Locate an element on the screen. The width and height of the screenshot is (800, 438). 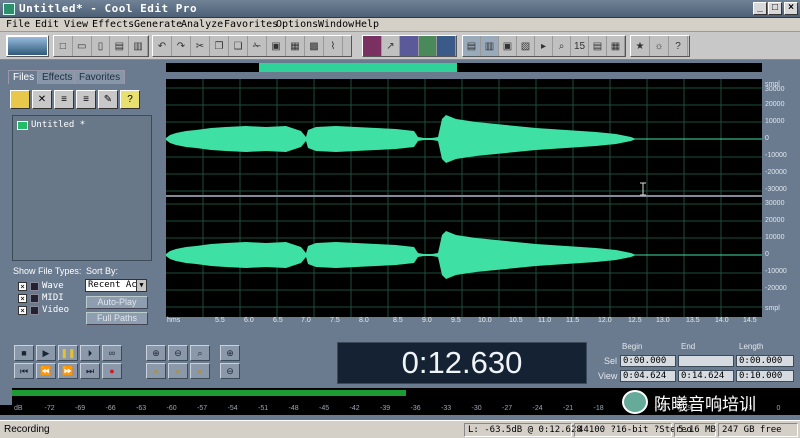
fast-forward-button: ⏩ is located at coordinates (68, 371).